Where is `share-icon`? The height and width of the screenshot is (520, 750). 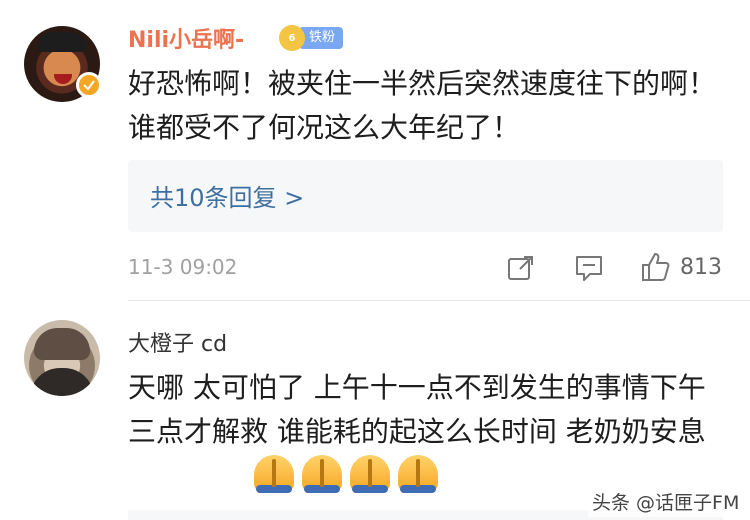
share-icon is located at coordinates (520, 268).